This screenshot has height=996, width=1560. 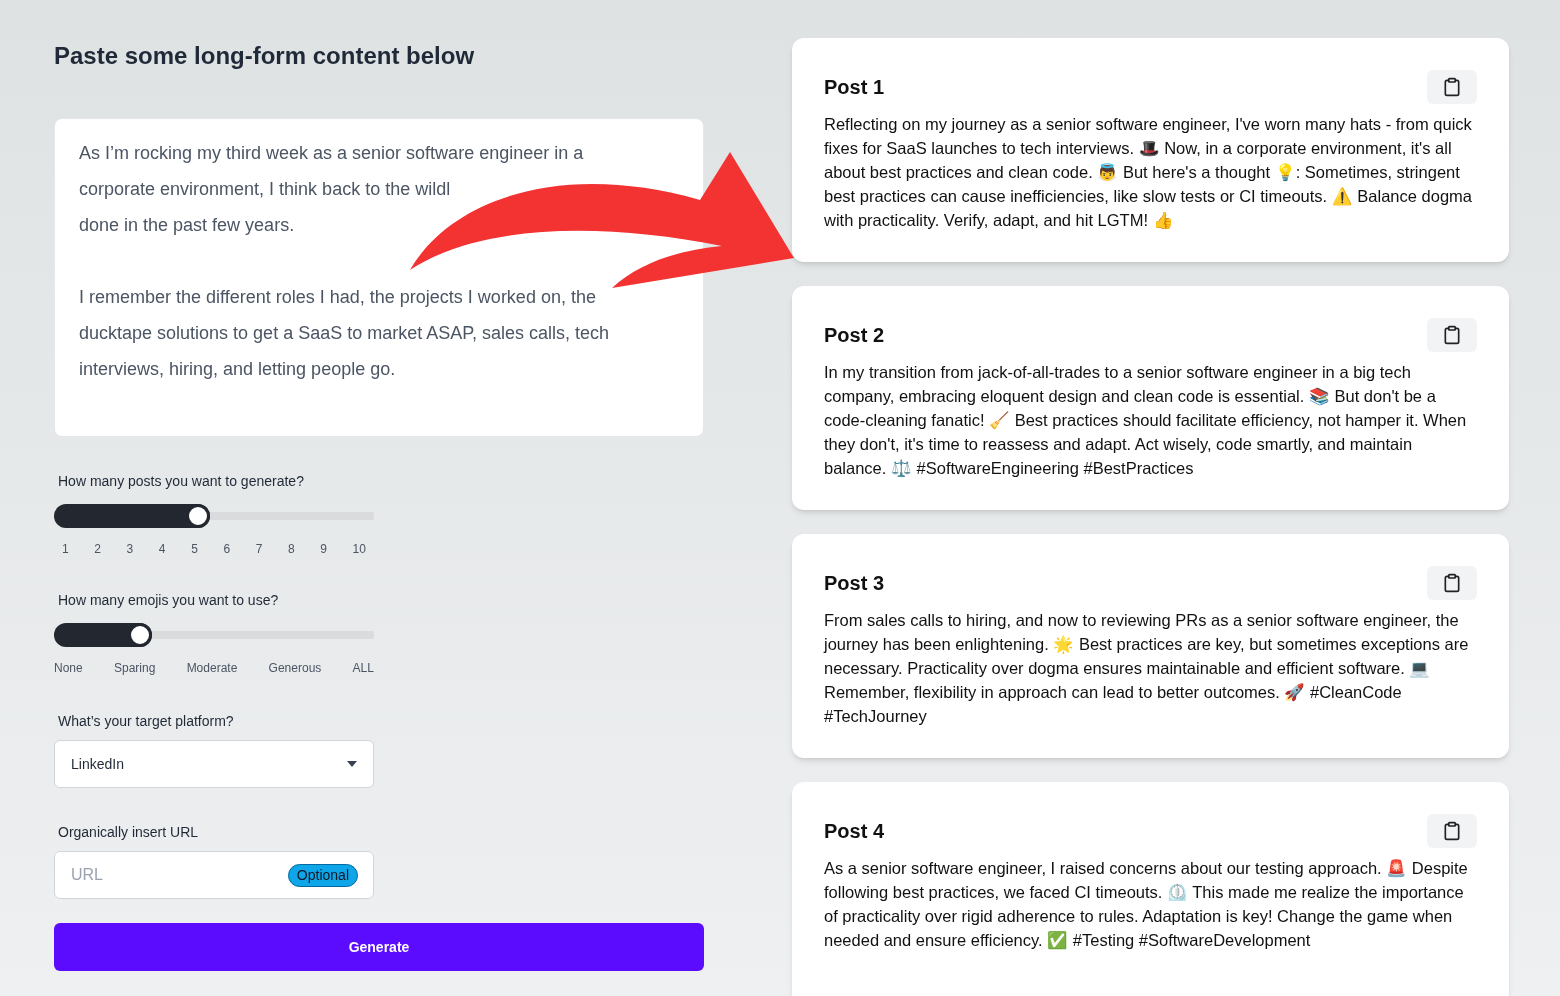 What do you see at coordinates (134, 668) in the screenshot?
I see `tick-label: Sparing` at bounding box center [134, 668].